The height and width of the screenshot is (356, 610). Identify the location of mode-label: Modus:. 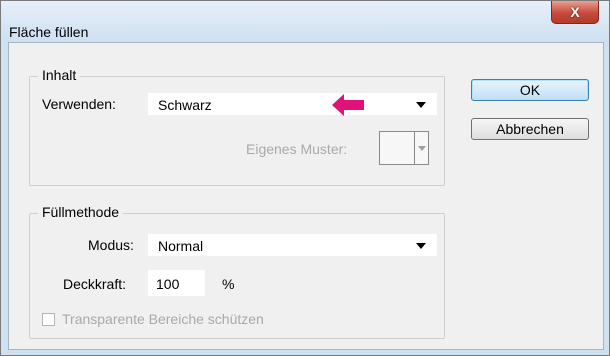
(111, 245).